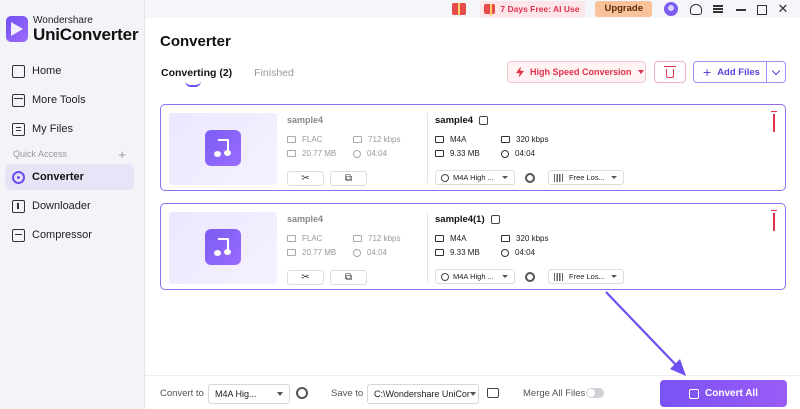 Image resolution: width=800 pixels, height=409 pixels. I want to click on sidebar-item-label: Downloader, so click(61, 206).